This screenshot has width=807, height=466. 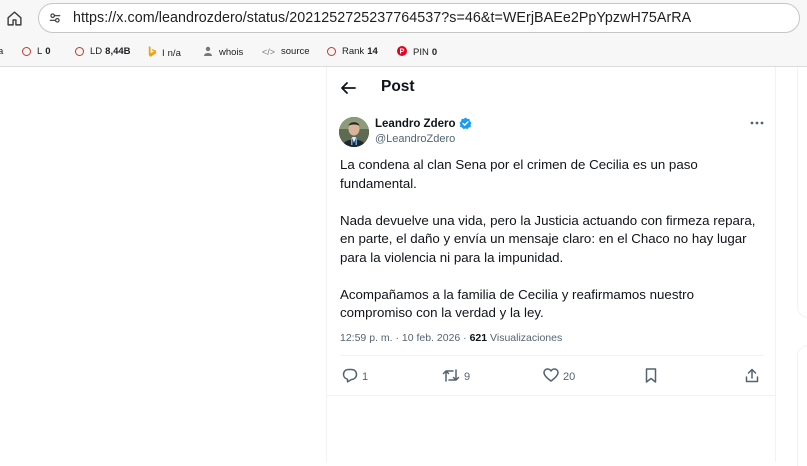 I want to click on share-icon, so click(x=752, y=377).